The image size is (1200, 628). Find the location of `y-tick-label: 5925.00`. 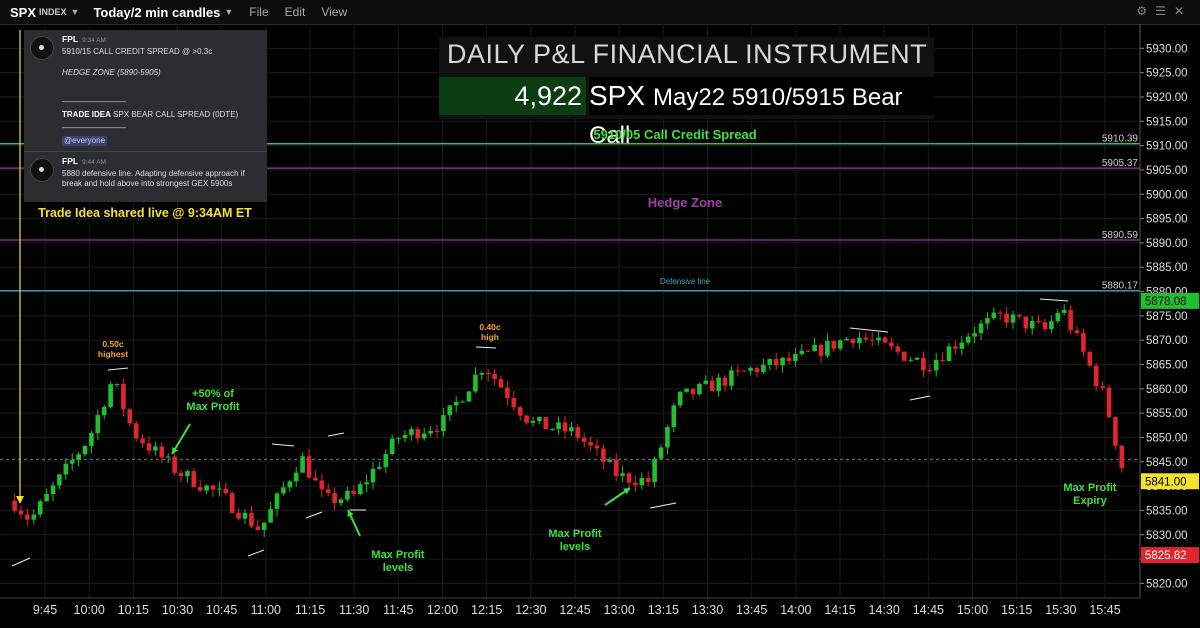

y-tick-label: 5925.00 is located at coordinates (1167, 74).